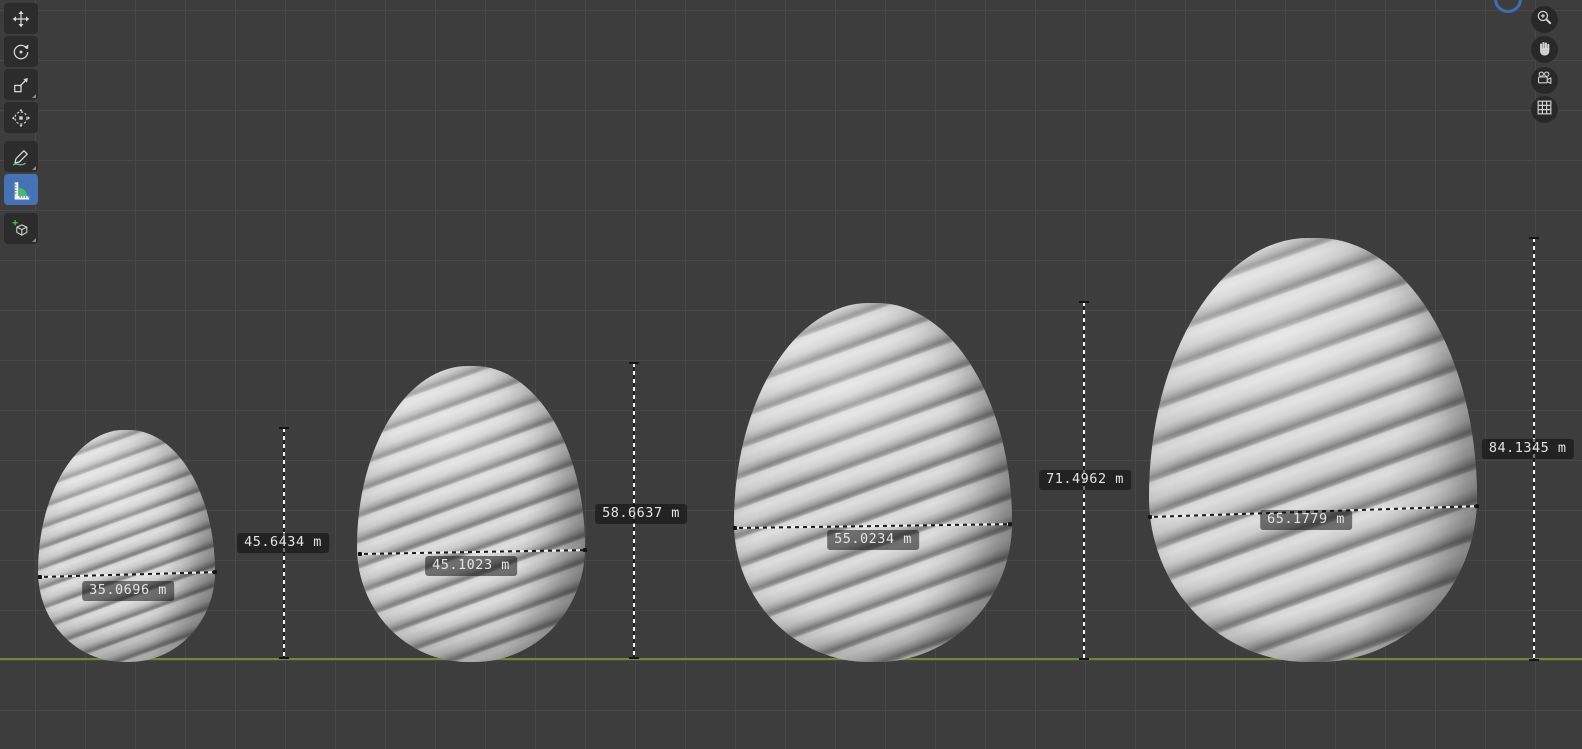  Describe the element at coordinates (873, 540) in the screenshot. I see `width-measurement-label: 55.0234 m` at that location.